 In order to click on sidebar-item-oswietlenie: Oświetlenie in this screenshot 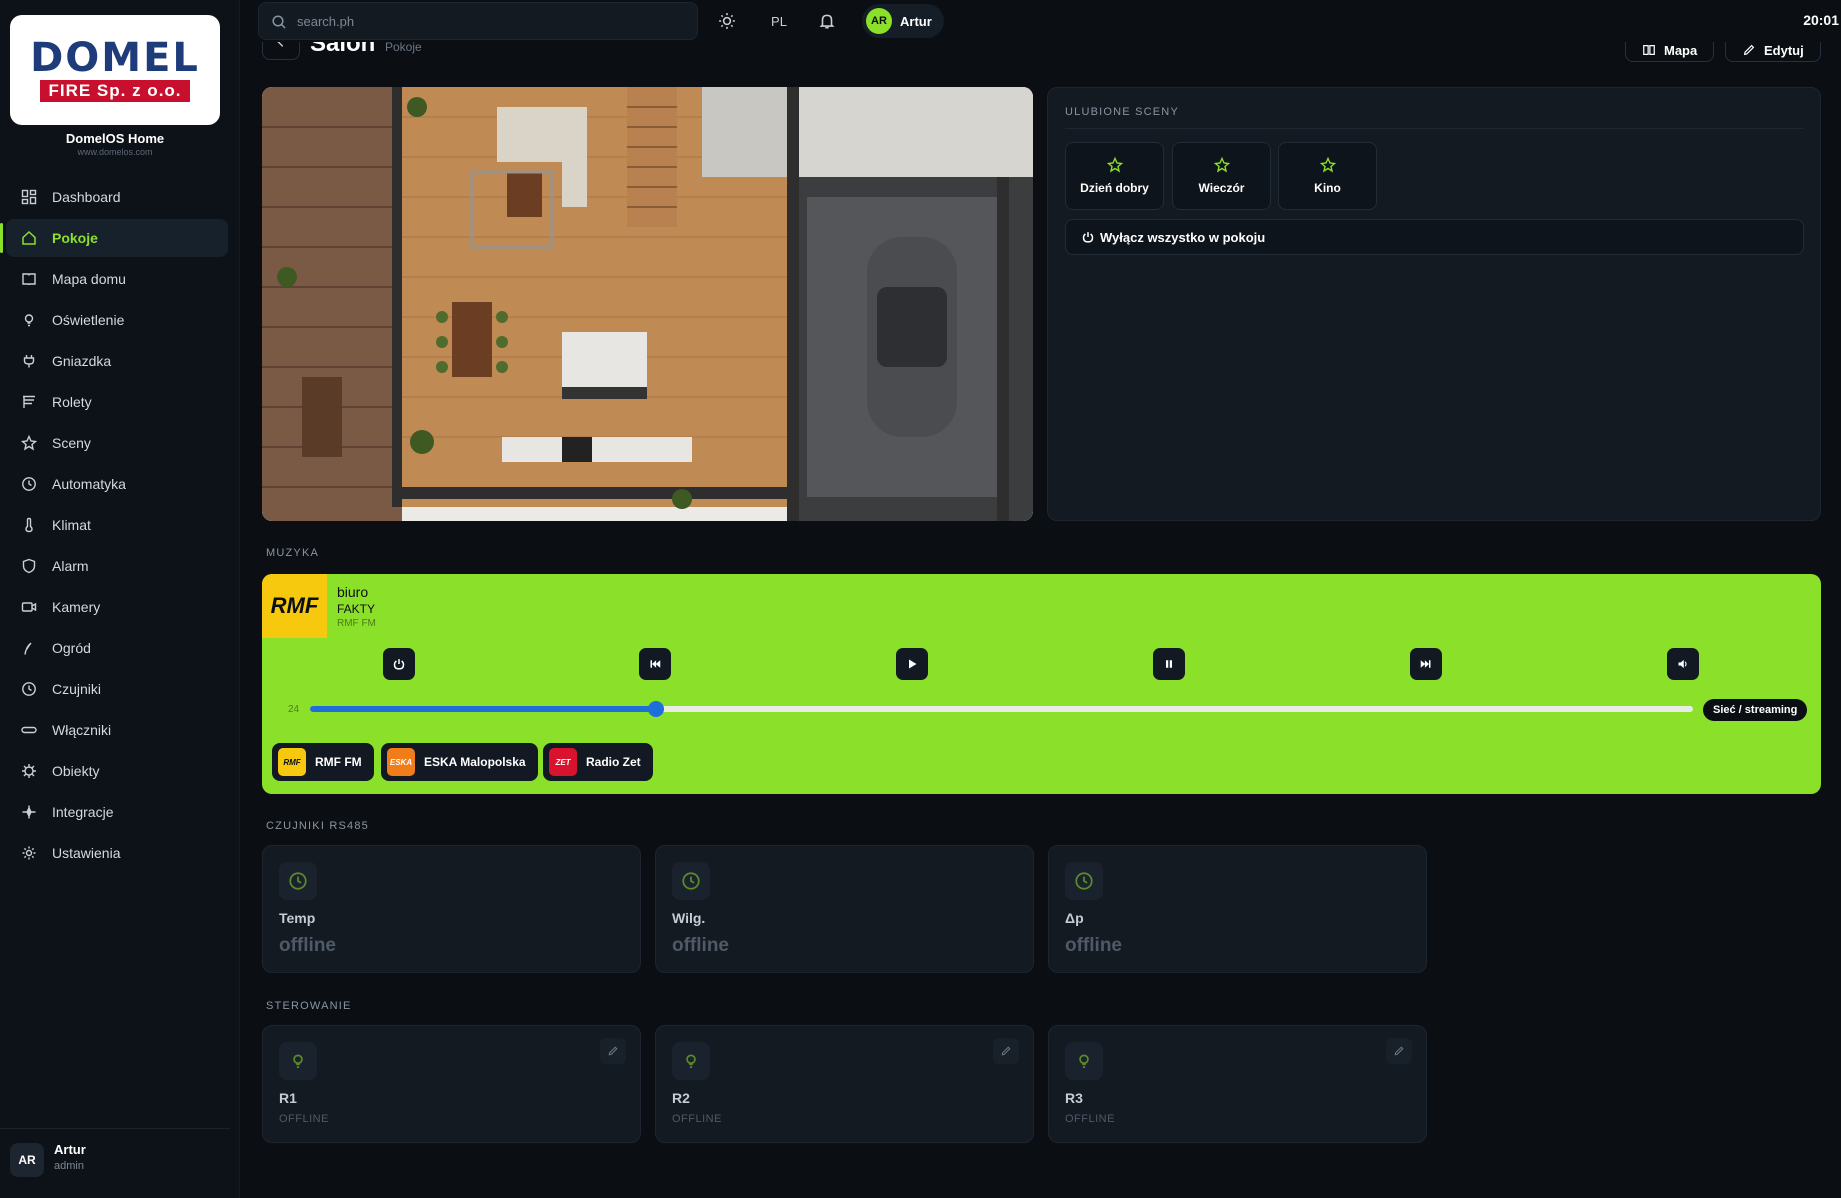, I will do `click(117, 320)`.